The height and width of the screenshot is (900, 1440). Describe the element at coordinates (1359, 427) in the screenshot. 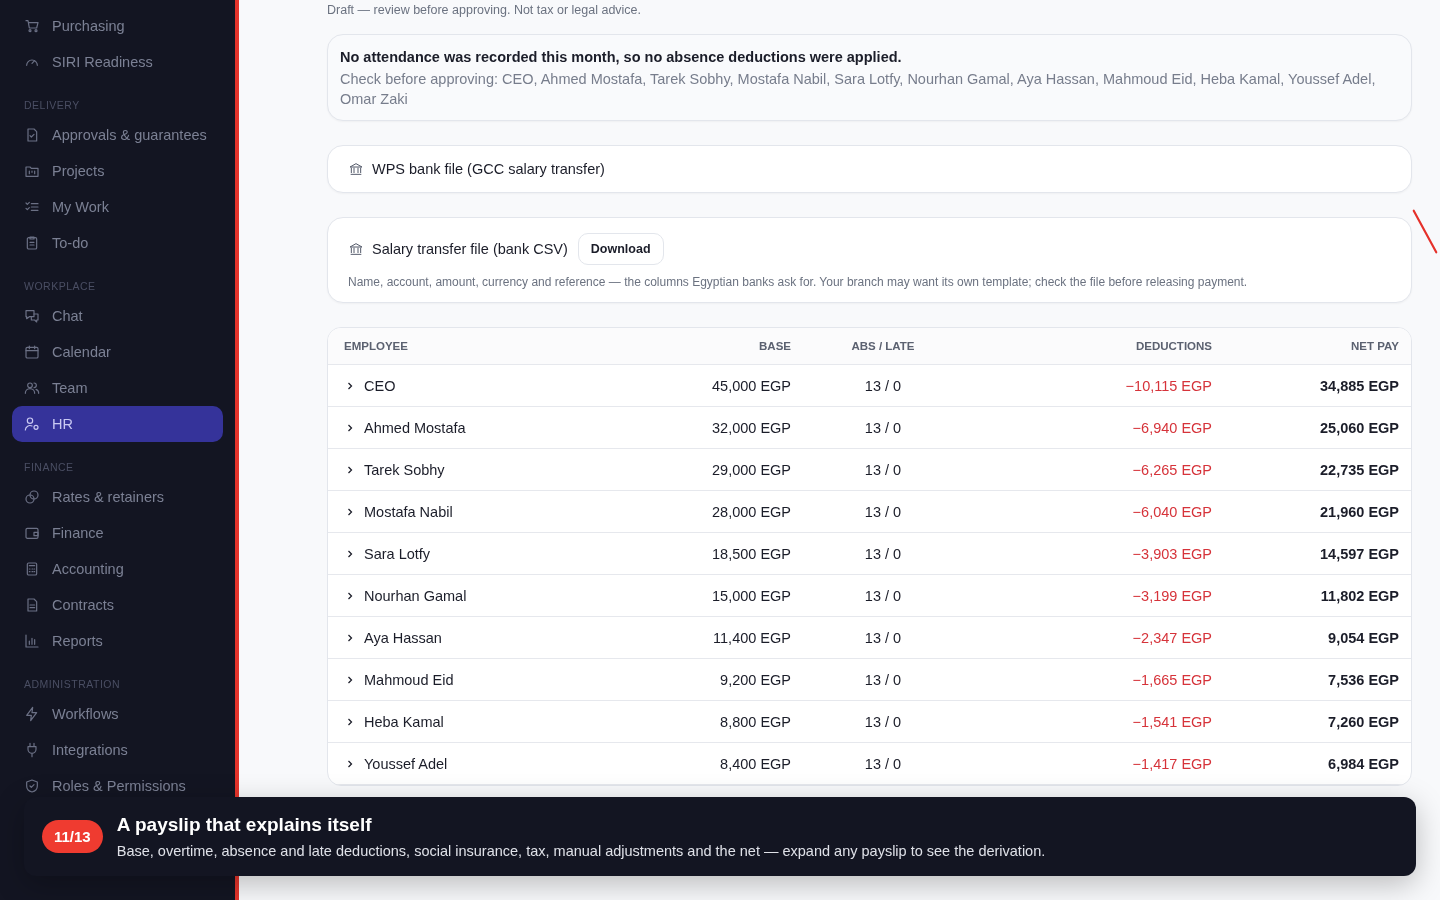

I see `table-cell-text: 25,060 EGP` at that location.